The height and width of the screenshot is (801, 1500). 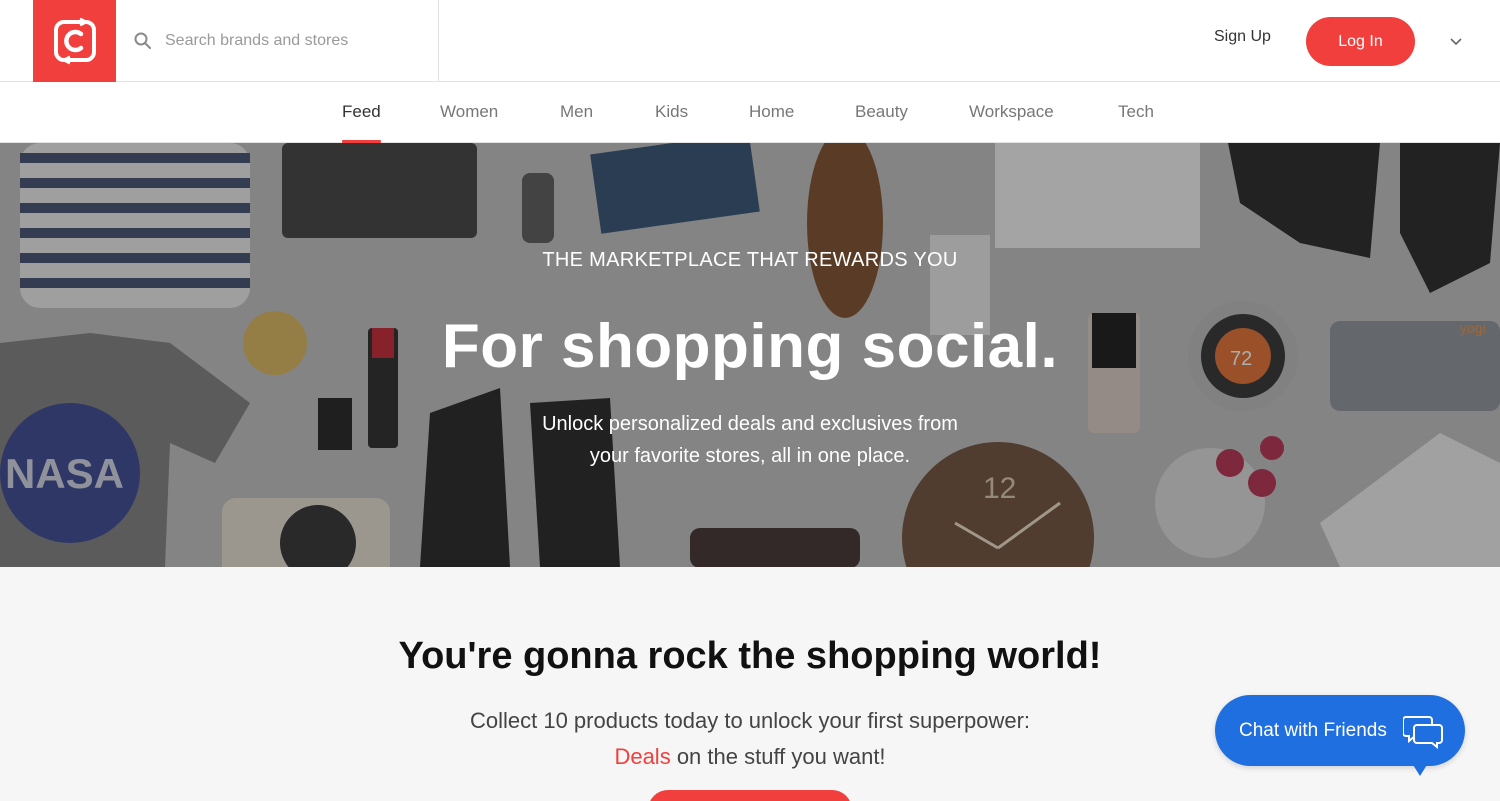 I want to click on log-in-button: Log In, so click(x=1360, y=41).